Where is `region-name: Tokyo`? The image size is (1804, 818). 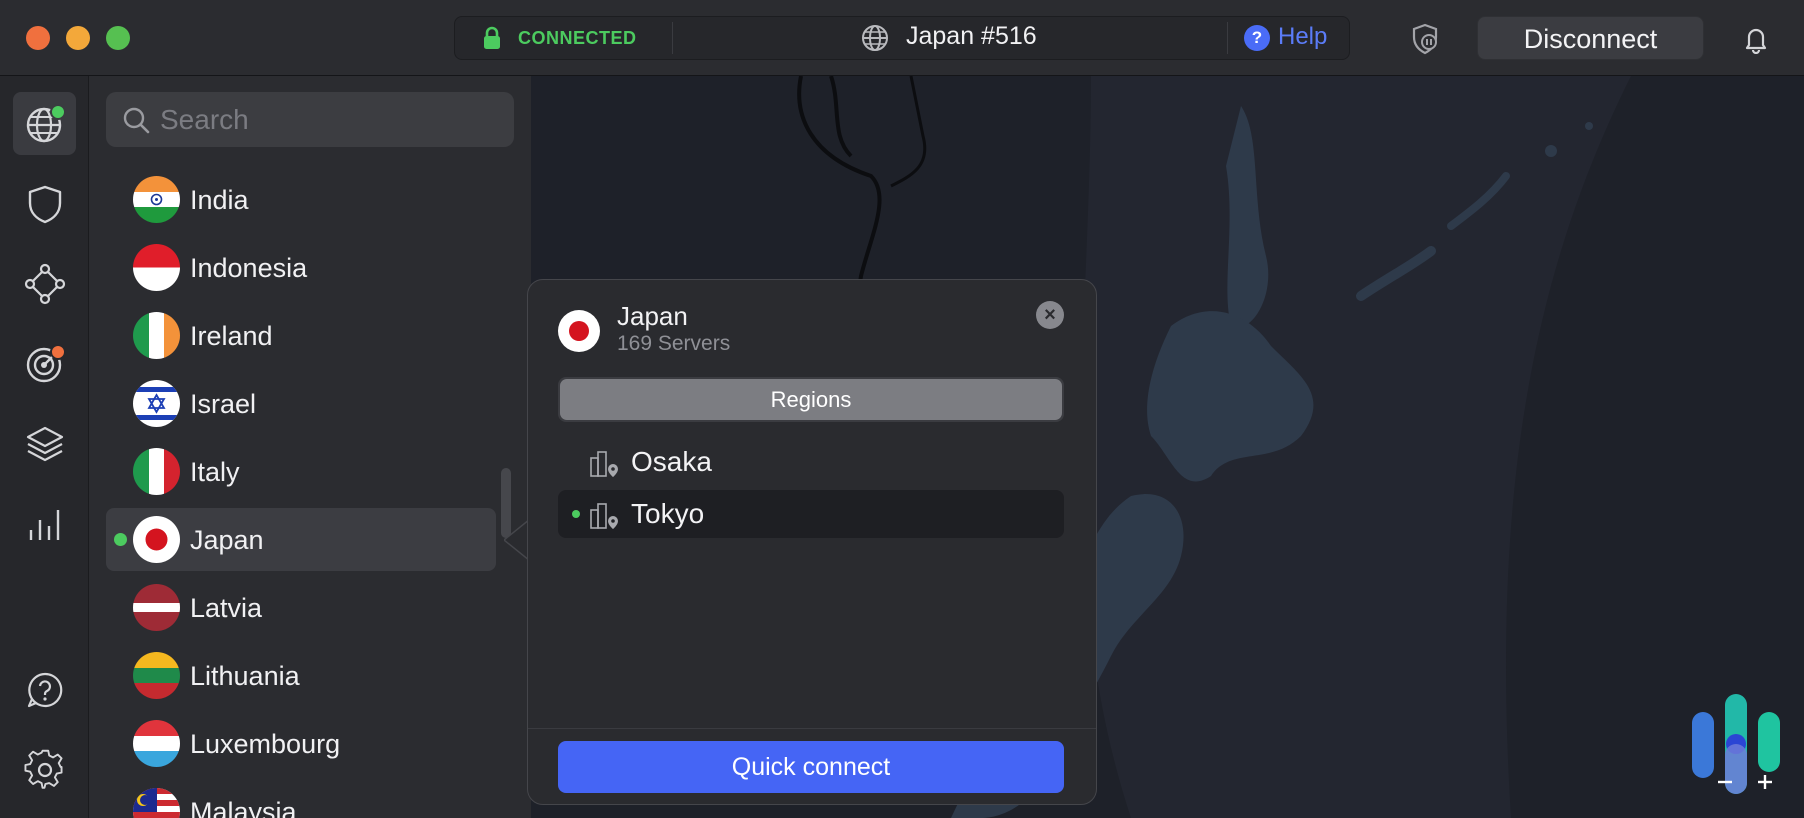
region-name: Tokyo is located at coordinates (668, 513).